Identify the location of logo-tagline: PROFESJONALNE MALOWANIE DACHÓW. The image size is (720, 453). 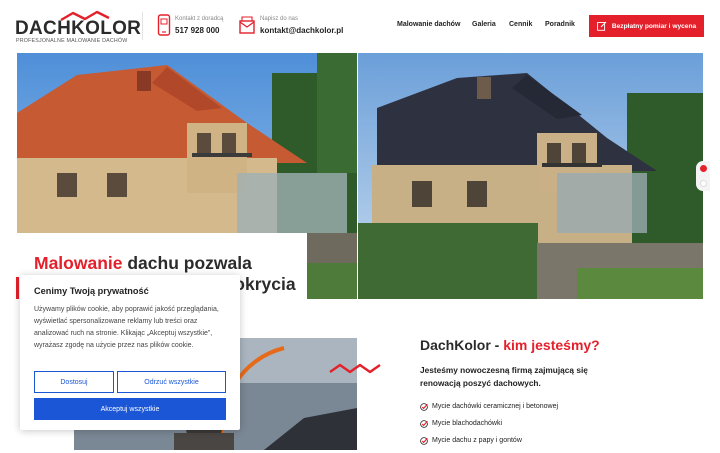
(72, 41).